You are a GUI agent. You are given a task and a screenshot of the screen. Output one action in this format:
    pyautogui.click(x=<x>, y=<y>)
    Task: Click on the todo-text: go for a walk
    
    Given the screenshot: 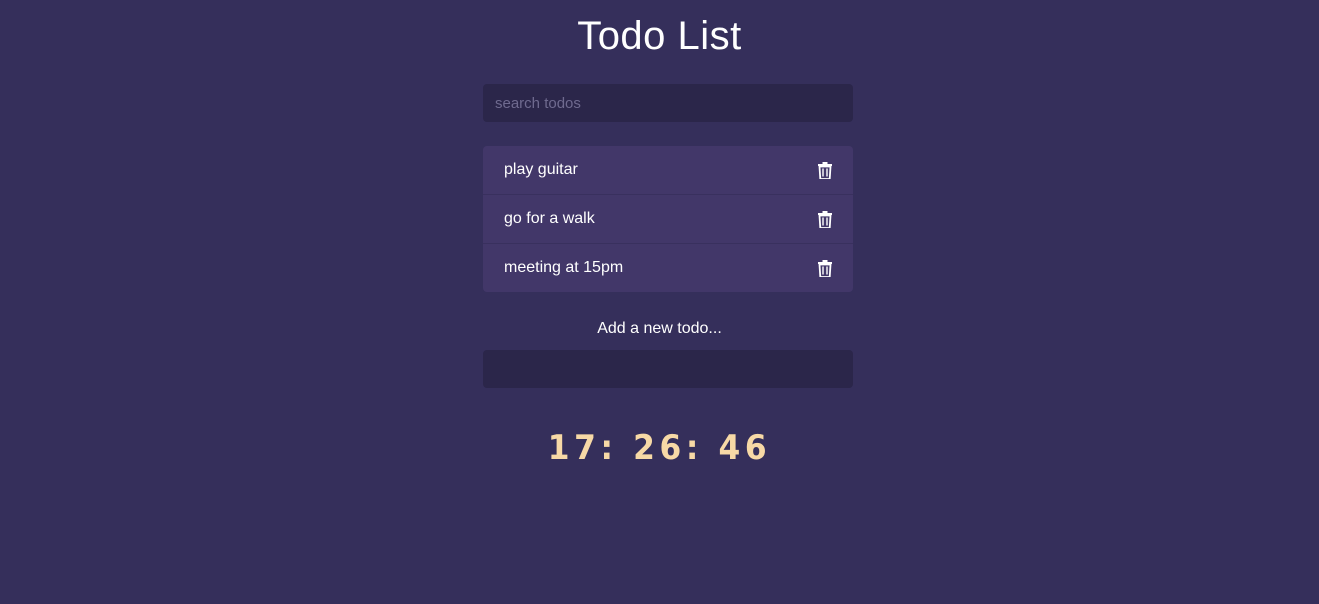 What is the action you would take?
    pyautogui.click(x=549, y=218)
    